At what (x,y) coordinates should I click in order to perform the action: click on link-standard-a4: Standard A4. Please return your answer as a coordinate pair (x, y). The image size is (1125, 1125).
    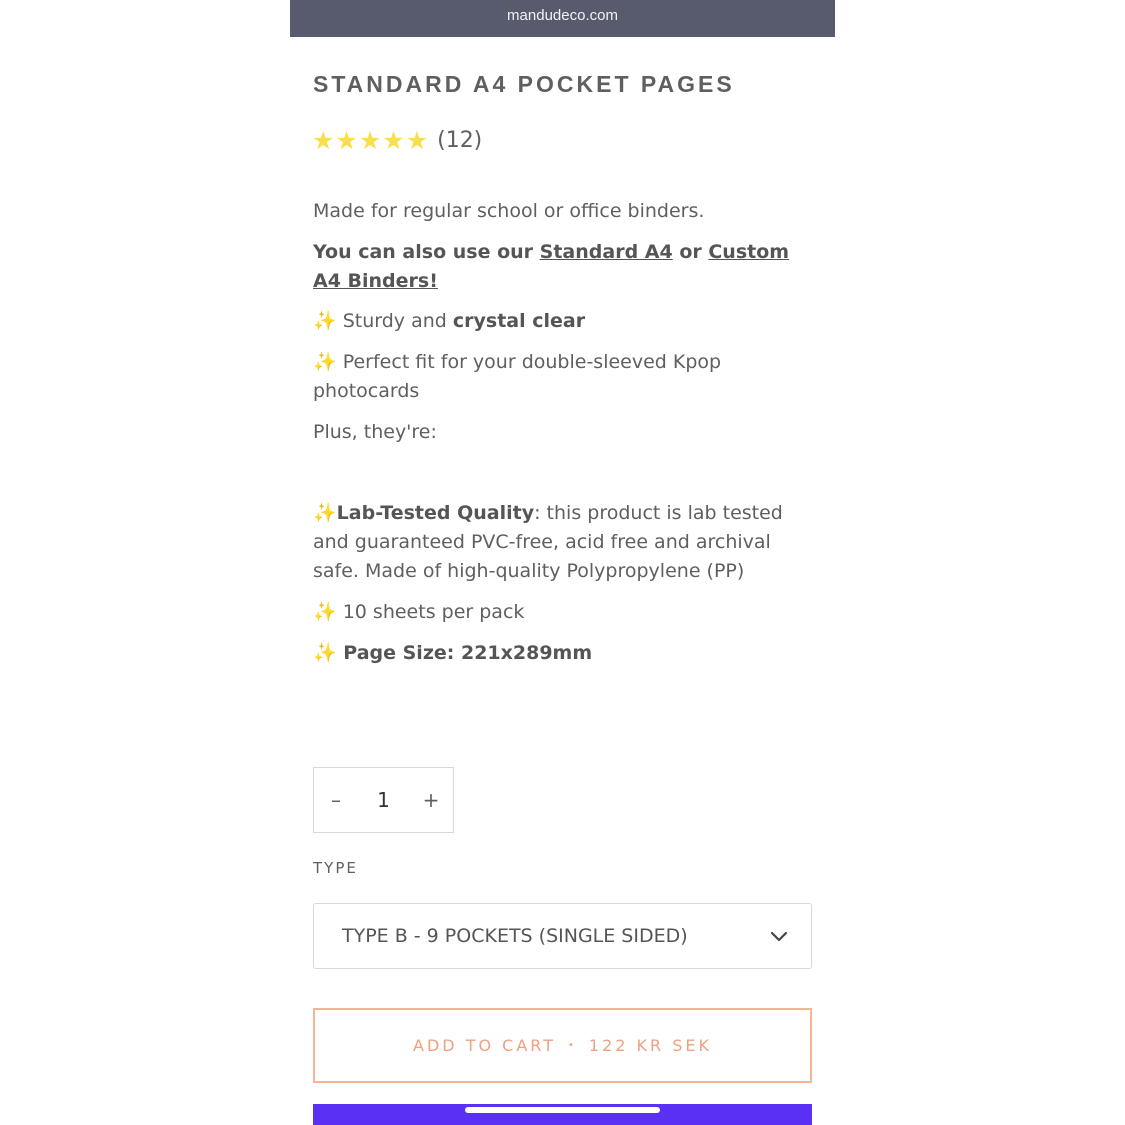
    Looking at the image, I should click on (606, 252).